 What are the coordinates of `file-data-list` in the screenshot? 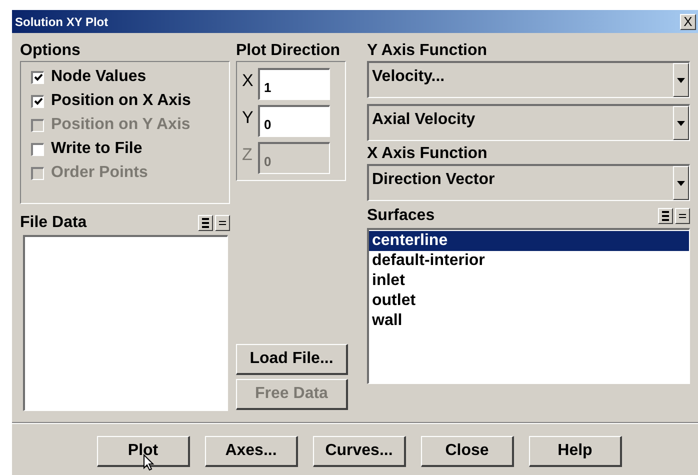 It's located at (125, 323).